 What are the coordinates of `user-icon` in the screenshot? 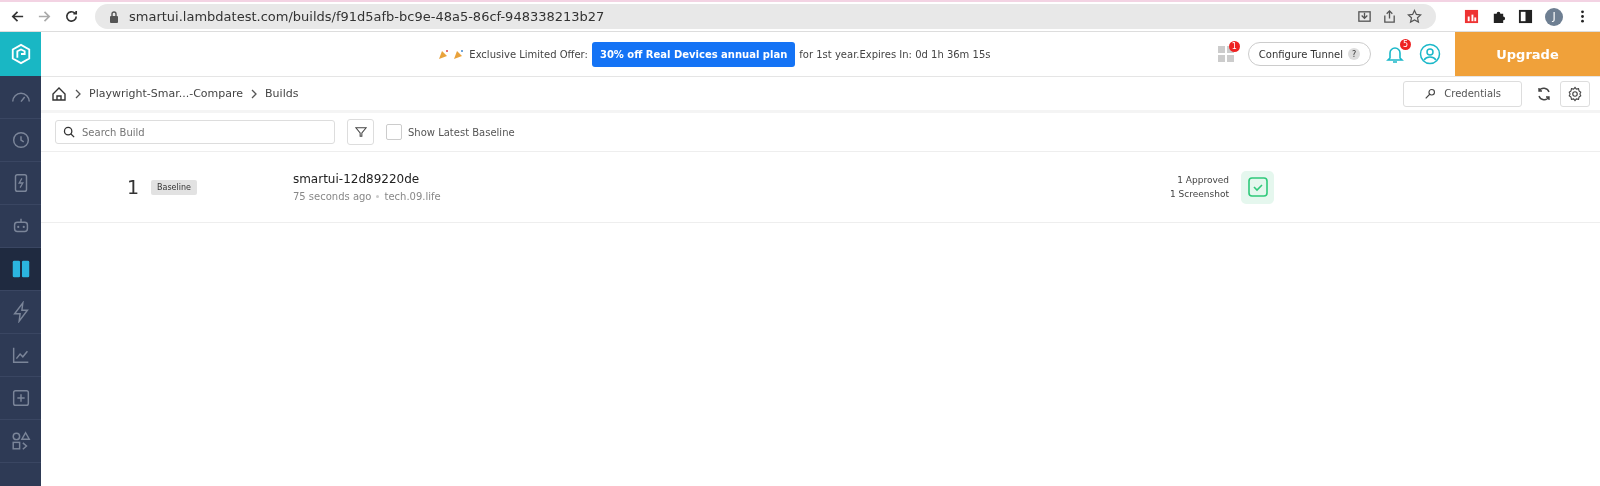 It's located at (1430, 54).